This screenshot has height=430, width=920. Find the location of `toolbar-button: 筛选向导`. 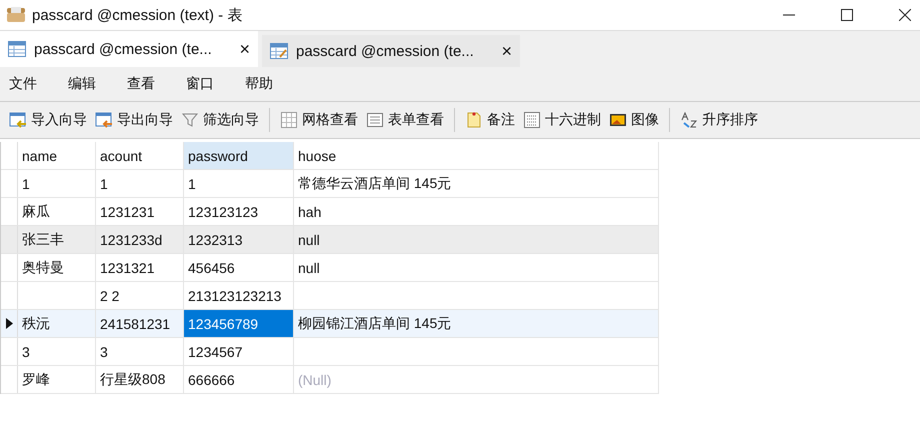

toolbar-button: 筛选向导 is located at coordinates (220, 120).